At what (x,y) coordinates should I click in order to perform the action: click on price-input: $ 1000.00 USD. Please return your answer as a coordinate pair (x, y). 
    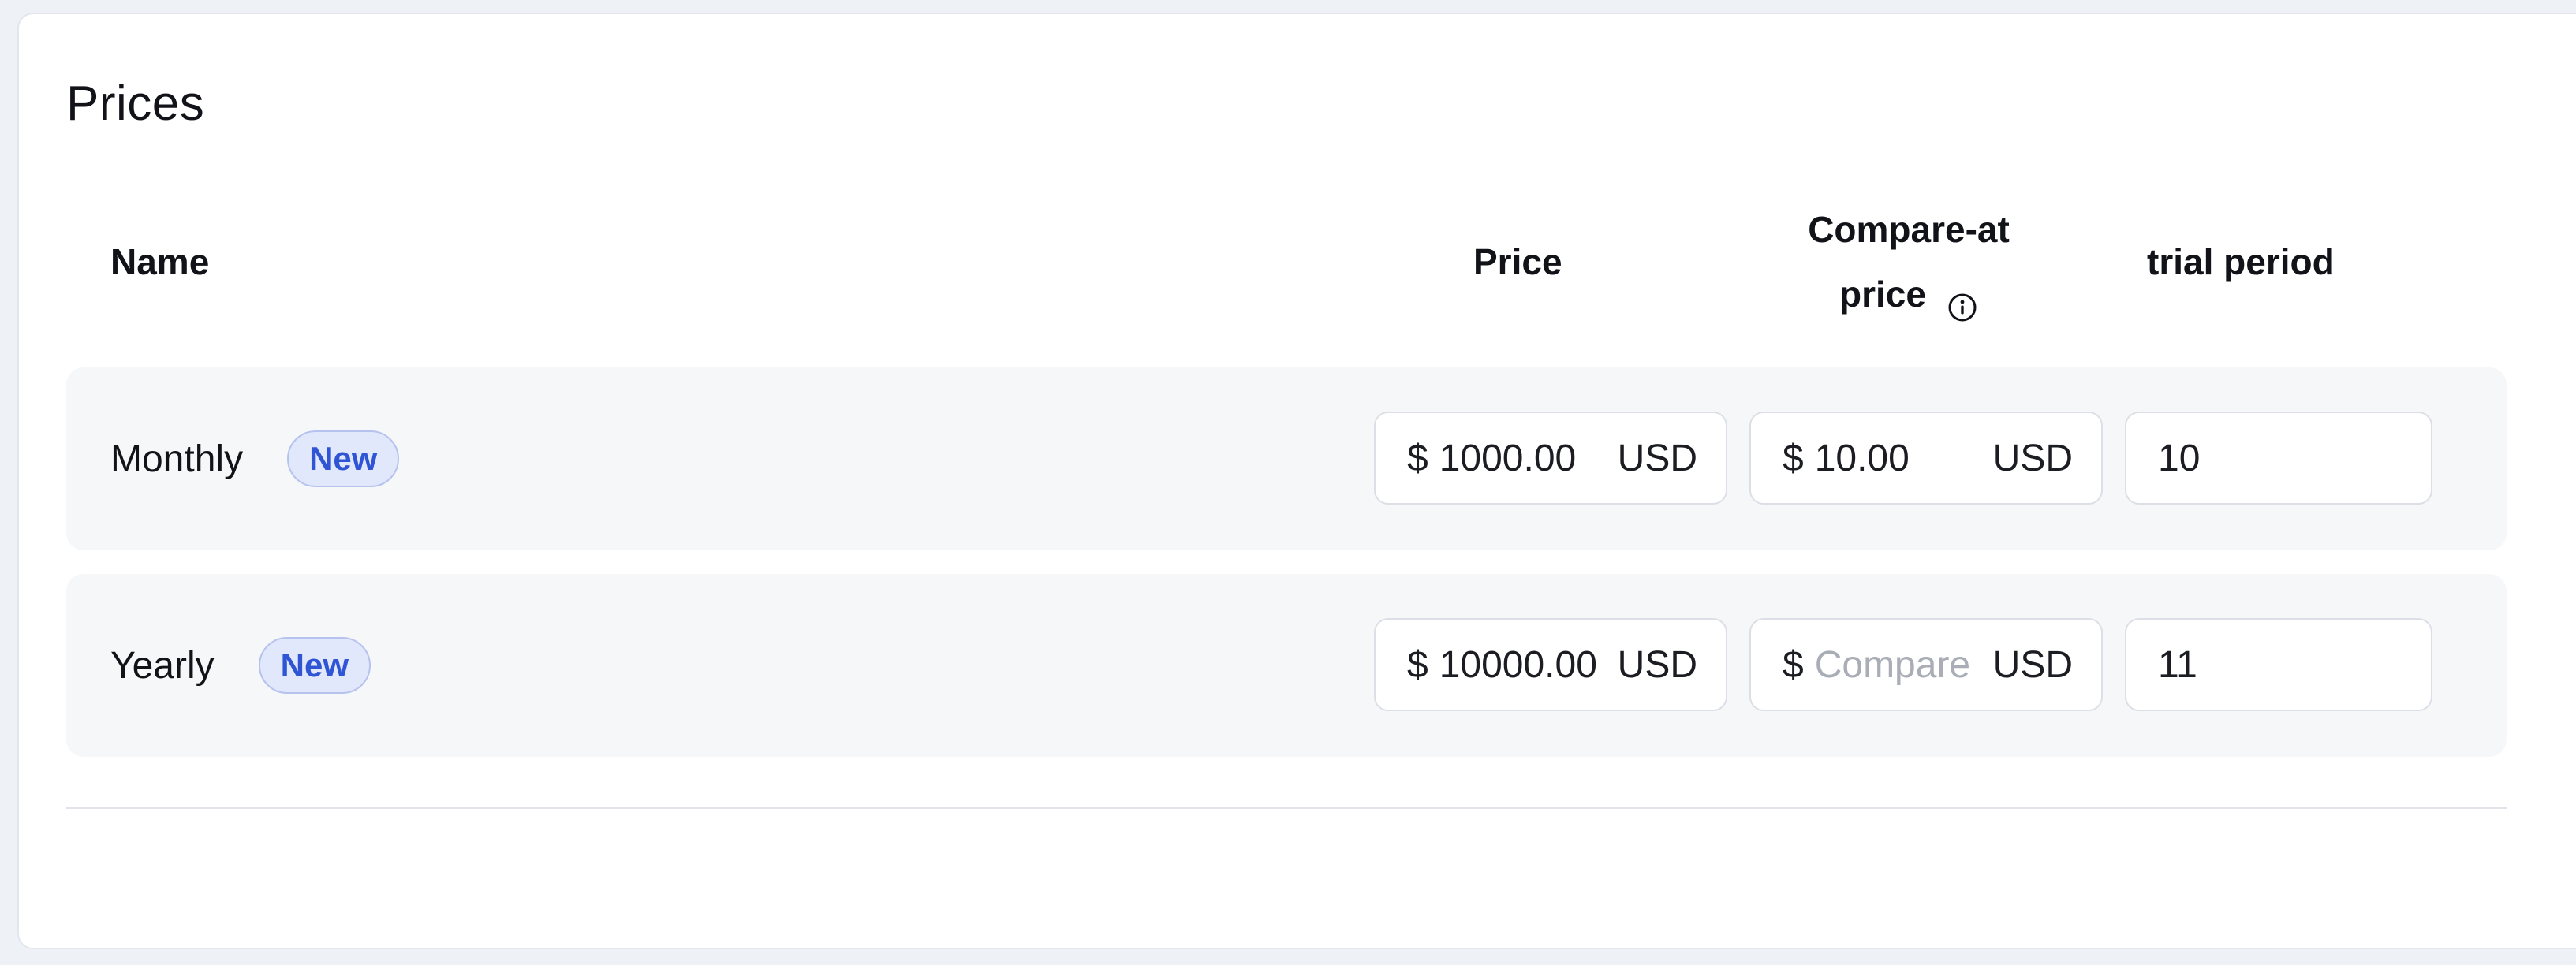
    Looking at the image, I should click on (1550, 458).